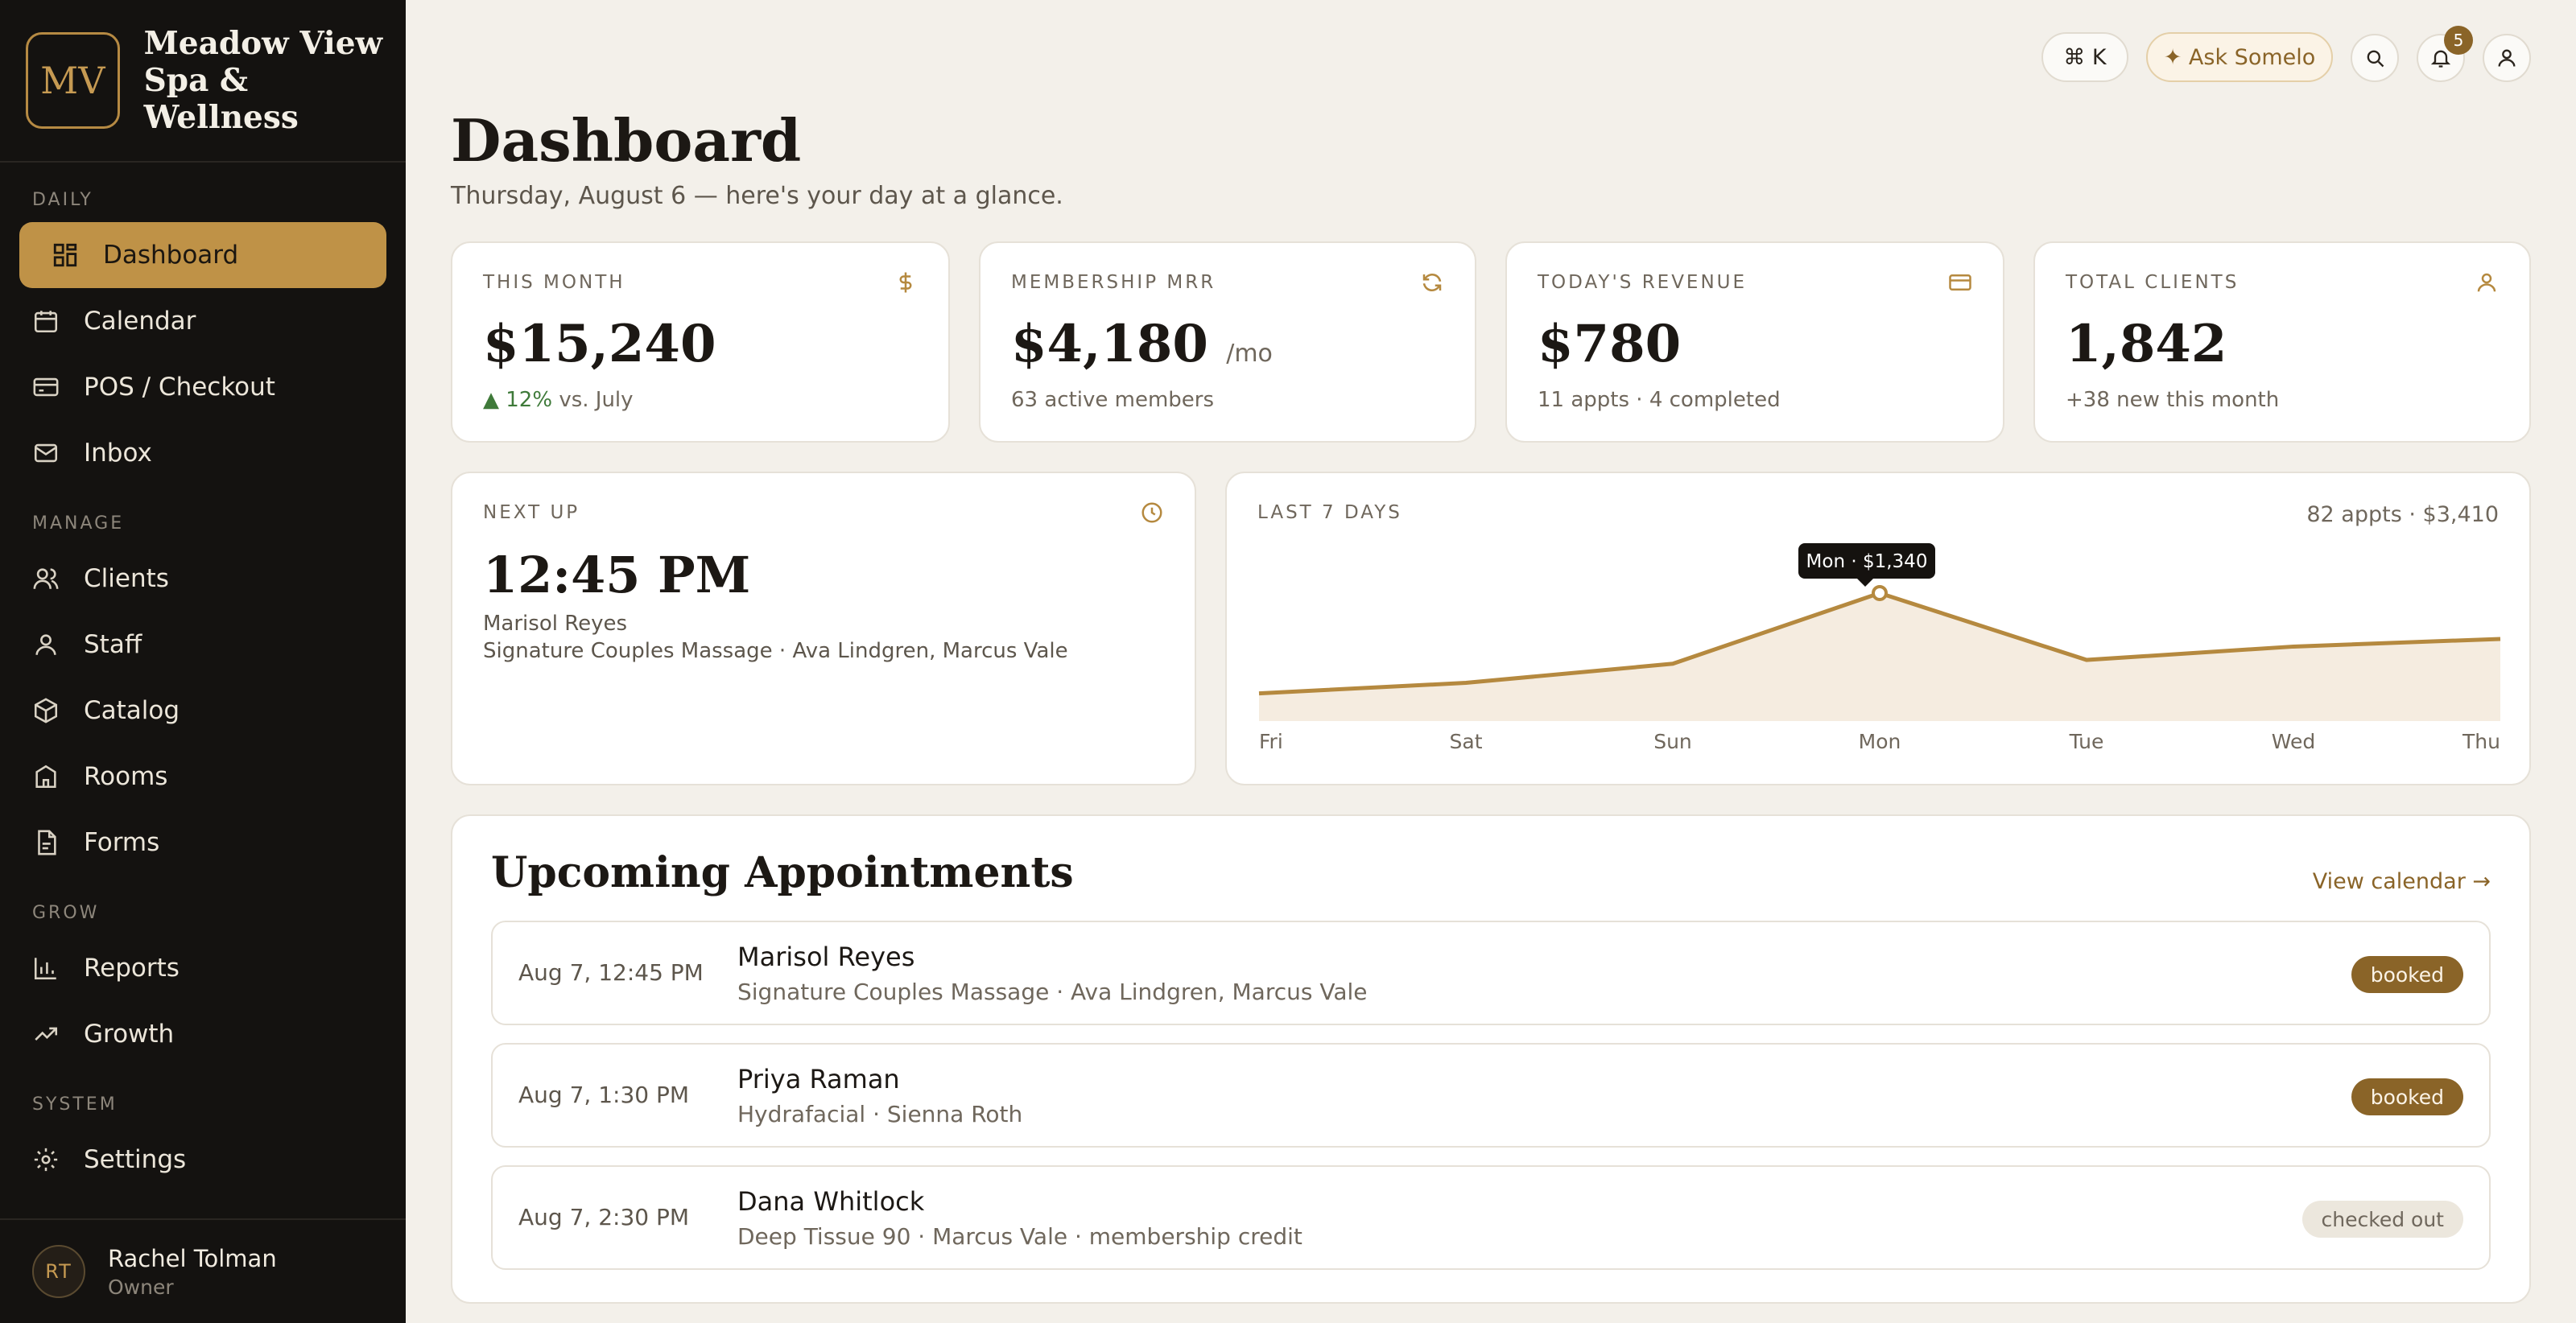 The image size is (2576, 1323). Describe the element at coordinates (122, 842) in the screenshot. I see `sidebar-item-label: Forms` at that location.